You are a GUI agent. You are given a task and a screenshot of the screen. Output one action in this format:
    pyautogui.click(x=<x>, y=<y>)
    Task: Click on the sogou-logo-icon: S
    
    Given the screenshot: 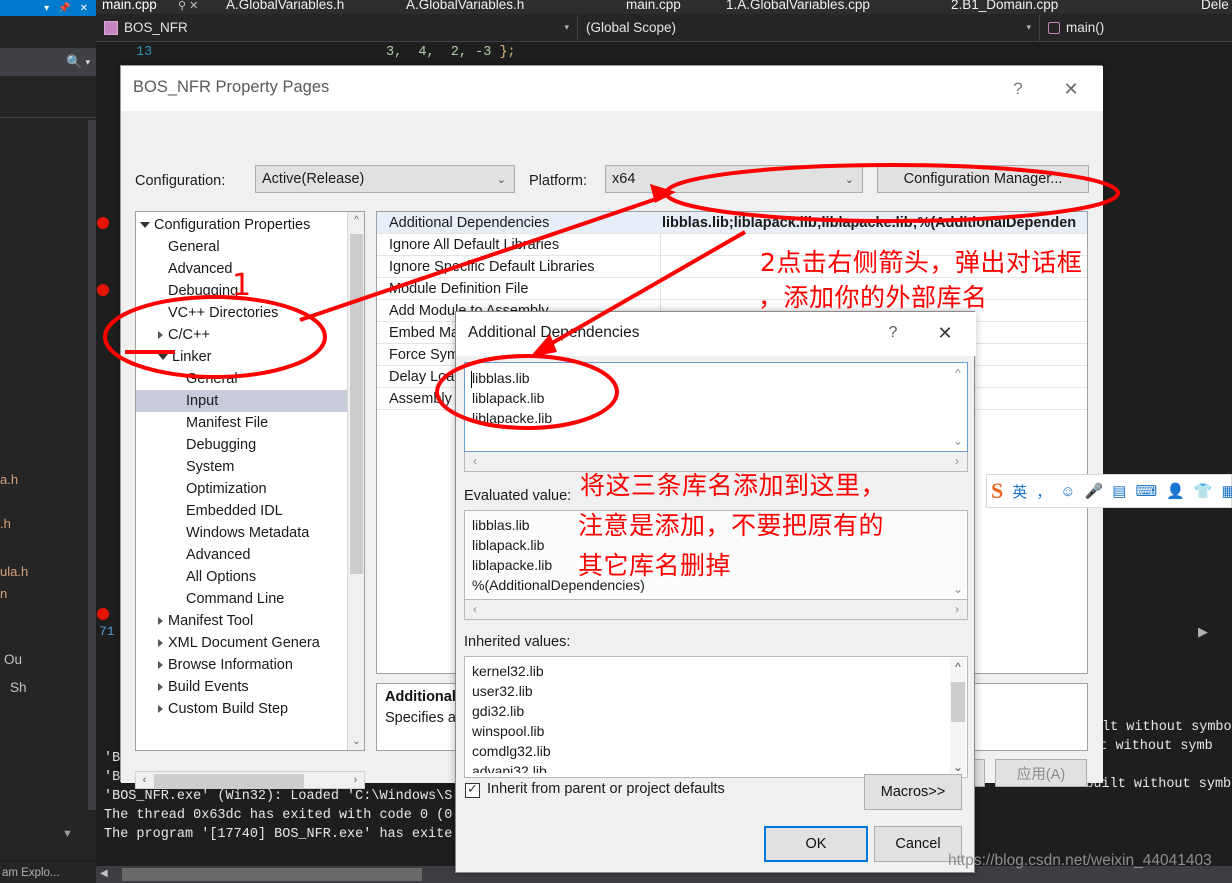 What is the action you would take?
    pyautogui.click(x=997, y=491)
    